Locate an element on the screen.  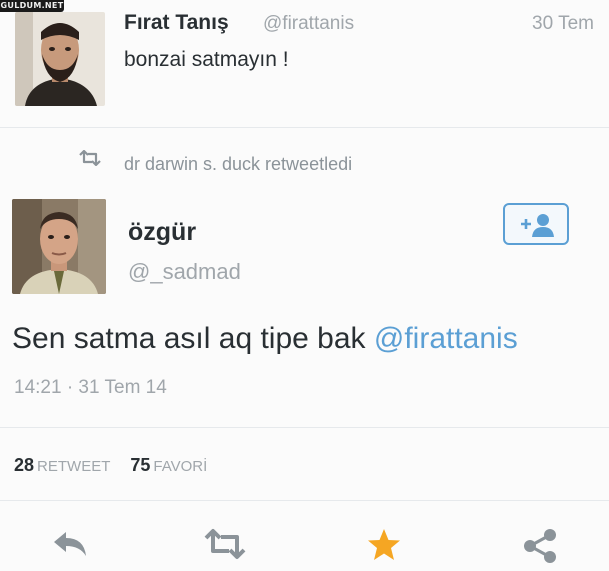
tweet-stats: 28 RETWEET 75 FAVORİ is located at coordinates (110, 465).